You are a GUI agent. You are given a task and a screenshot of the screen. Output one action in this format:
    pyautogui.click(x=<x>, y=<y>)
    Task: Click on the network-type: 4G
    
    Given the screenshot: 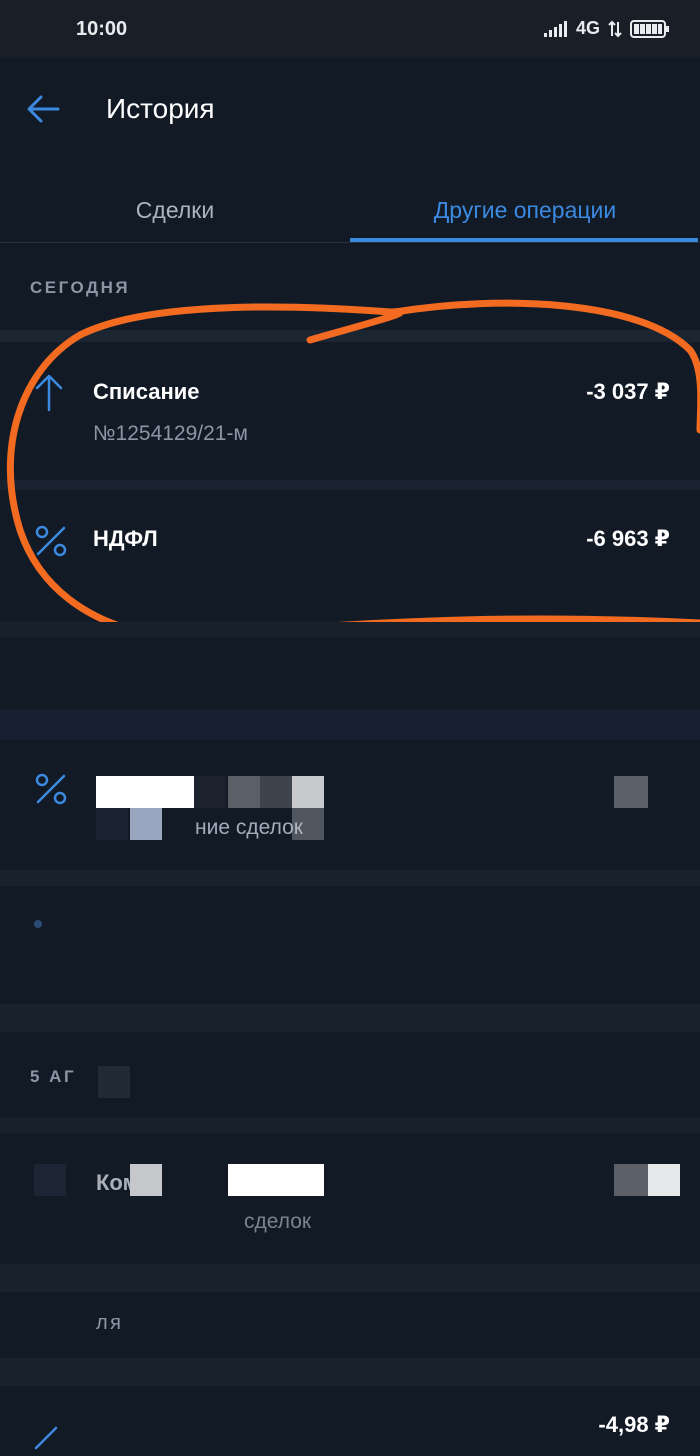 What is the action you would take?
    pyautogui.click(x=587, y=28)
    